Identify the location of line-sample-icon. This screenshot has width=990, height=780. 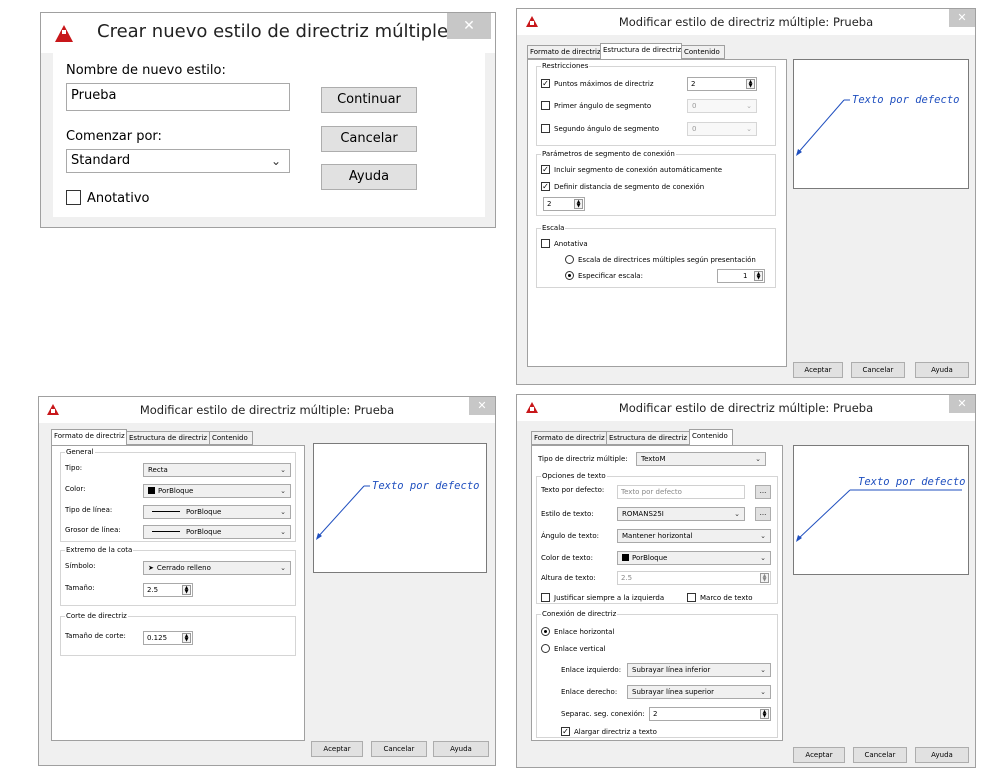
(166, 531).